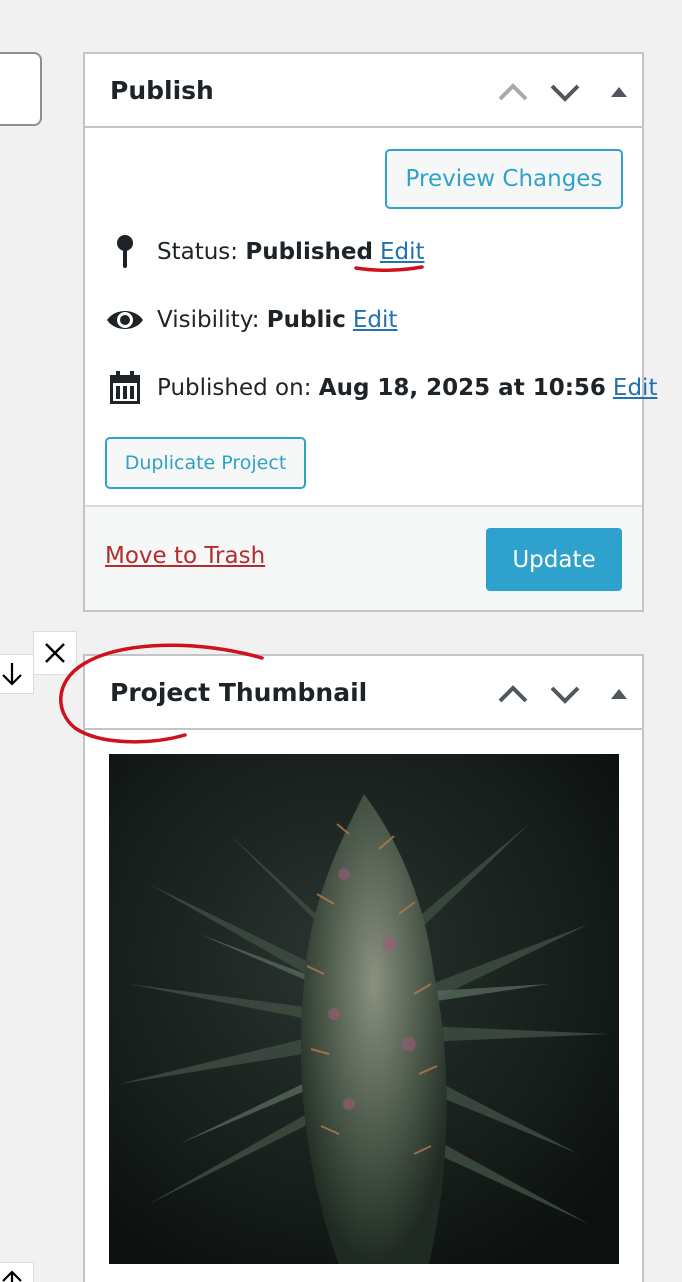 The width and height of the screenshot is (682, 1282). What do you see at coordinates (125, 320) in the screenshot?
I see `eye-icon` at bounding box center [125, 320].